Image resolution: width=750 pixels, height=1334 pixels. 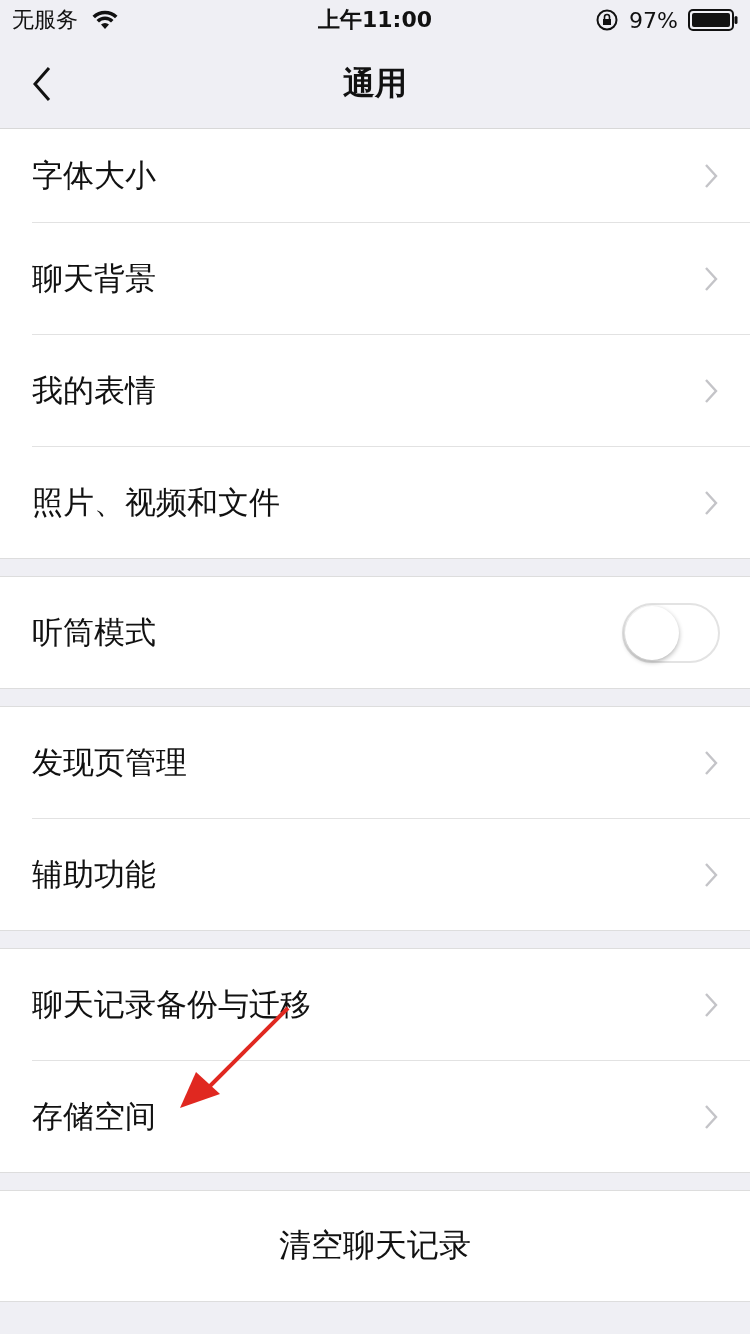 I want to click on battery-icon, so click(x=713, y=20).